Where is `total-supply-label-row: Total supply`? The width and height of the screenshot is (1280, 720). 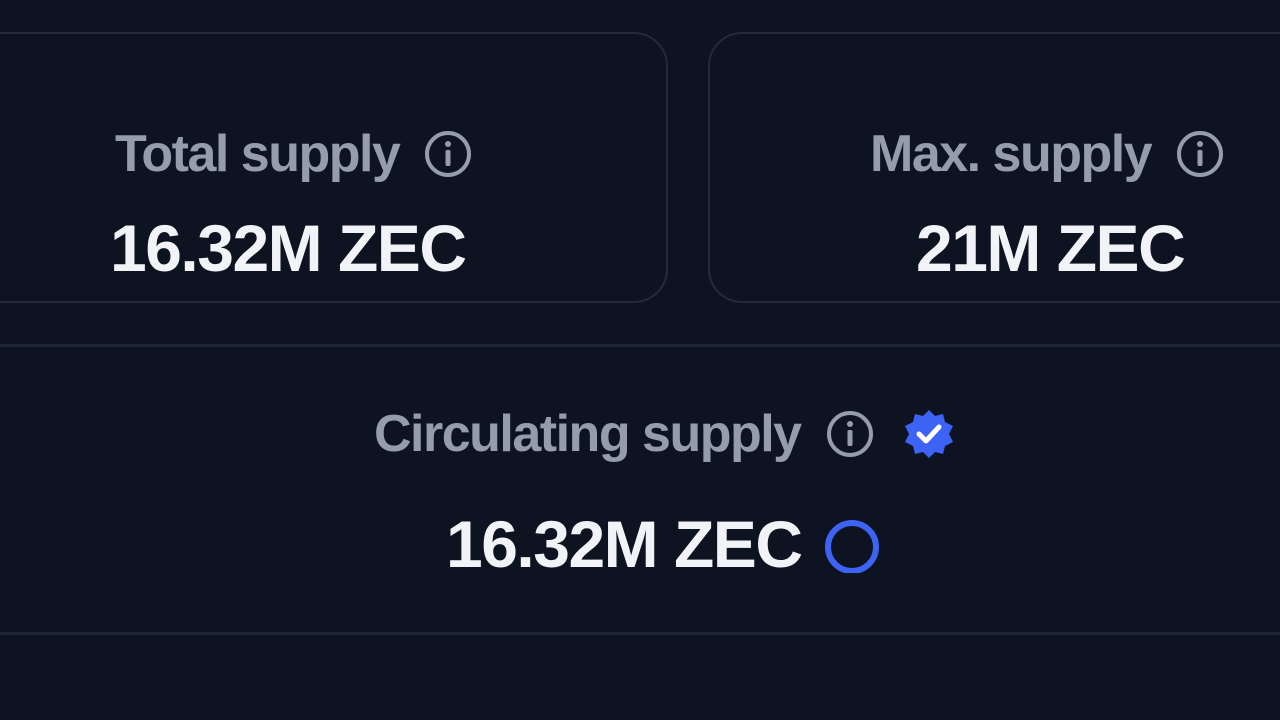 total-supply-label-row: Total supply is located at coordinates (294, 154).